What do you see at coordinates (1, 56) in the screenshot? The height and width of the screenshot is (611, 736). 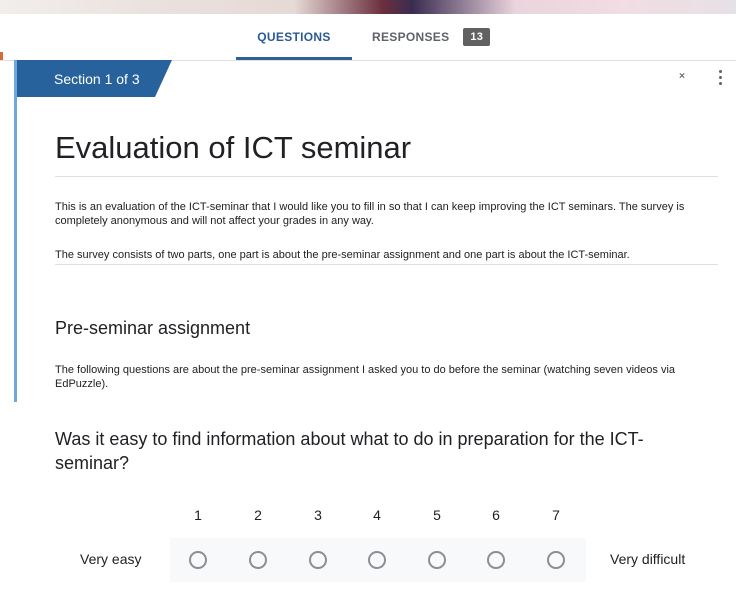 I see `left-accent-red` at bounding box center [1, 56].